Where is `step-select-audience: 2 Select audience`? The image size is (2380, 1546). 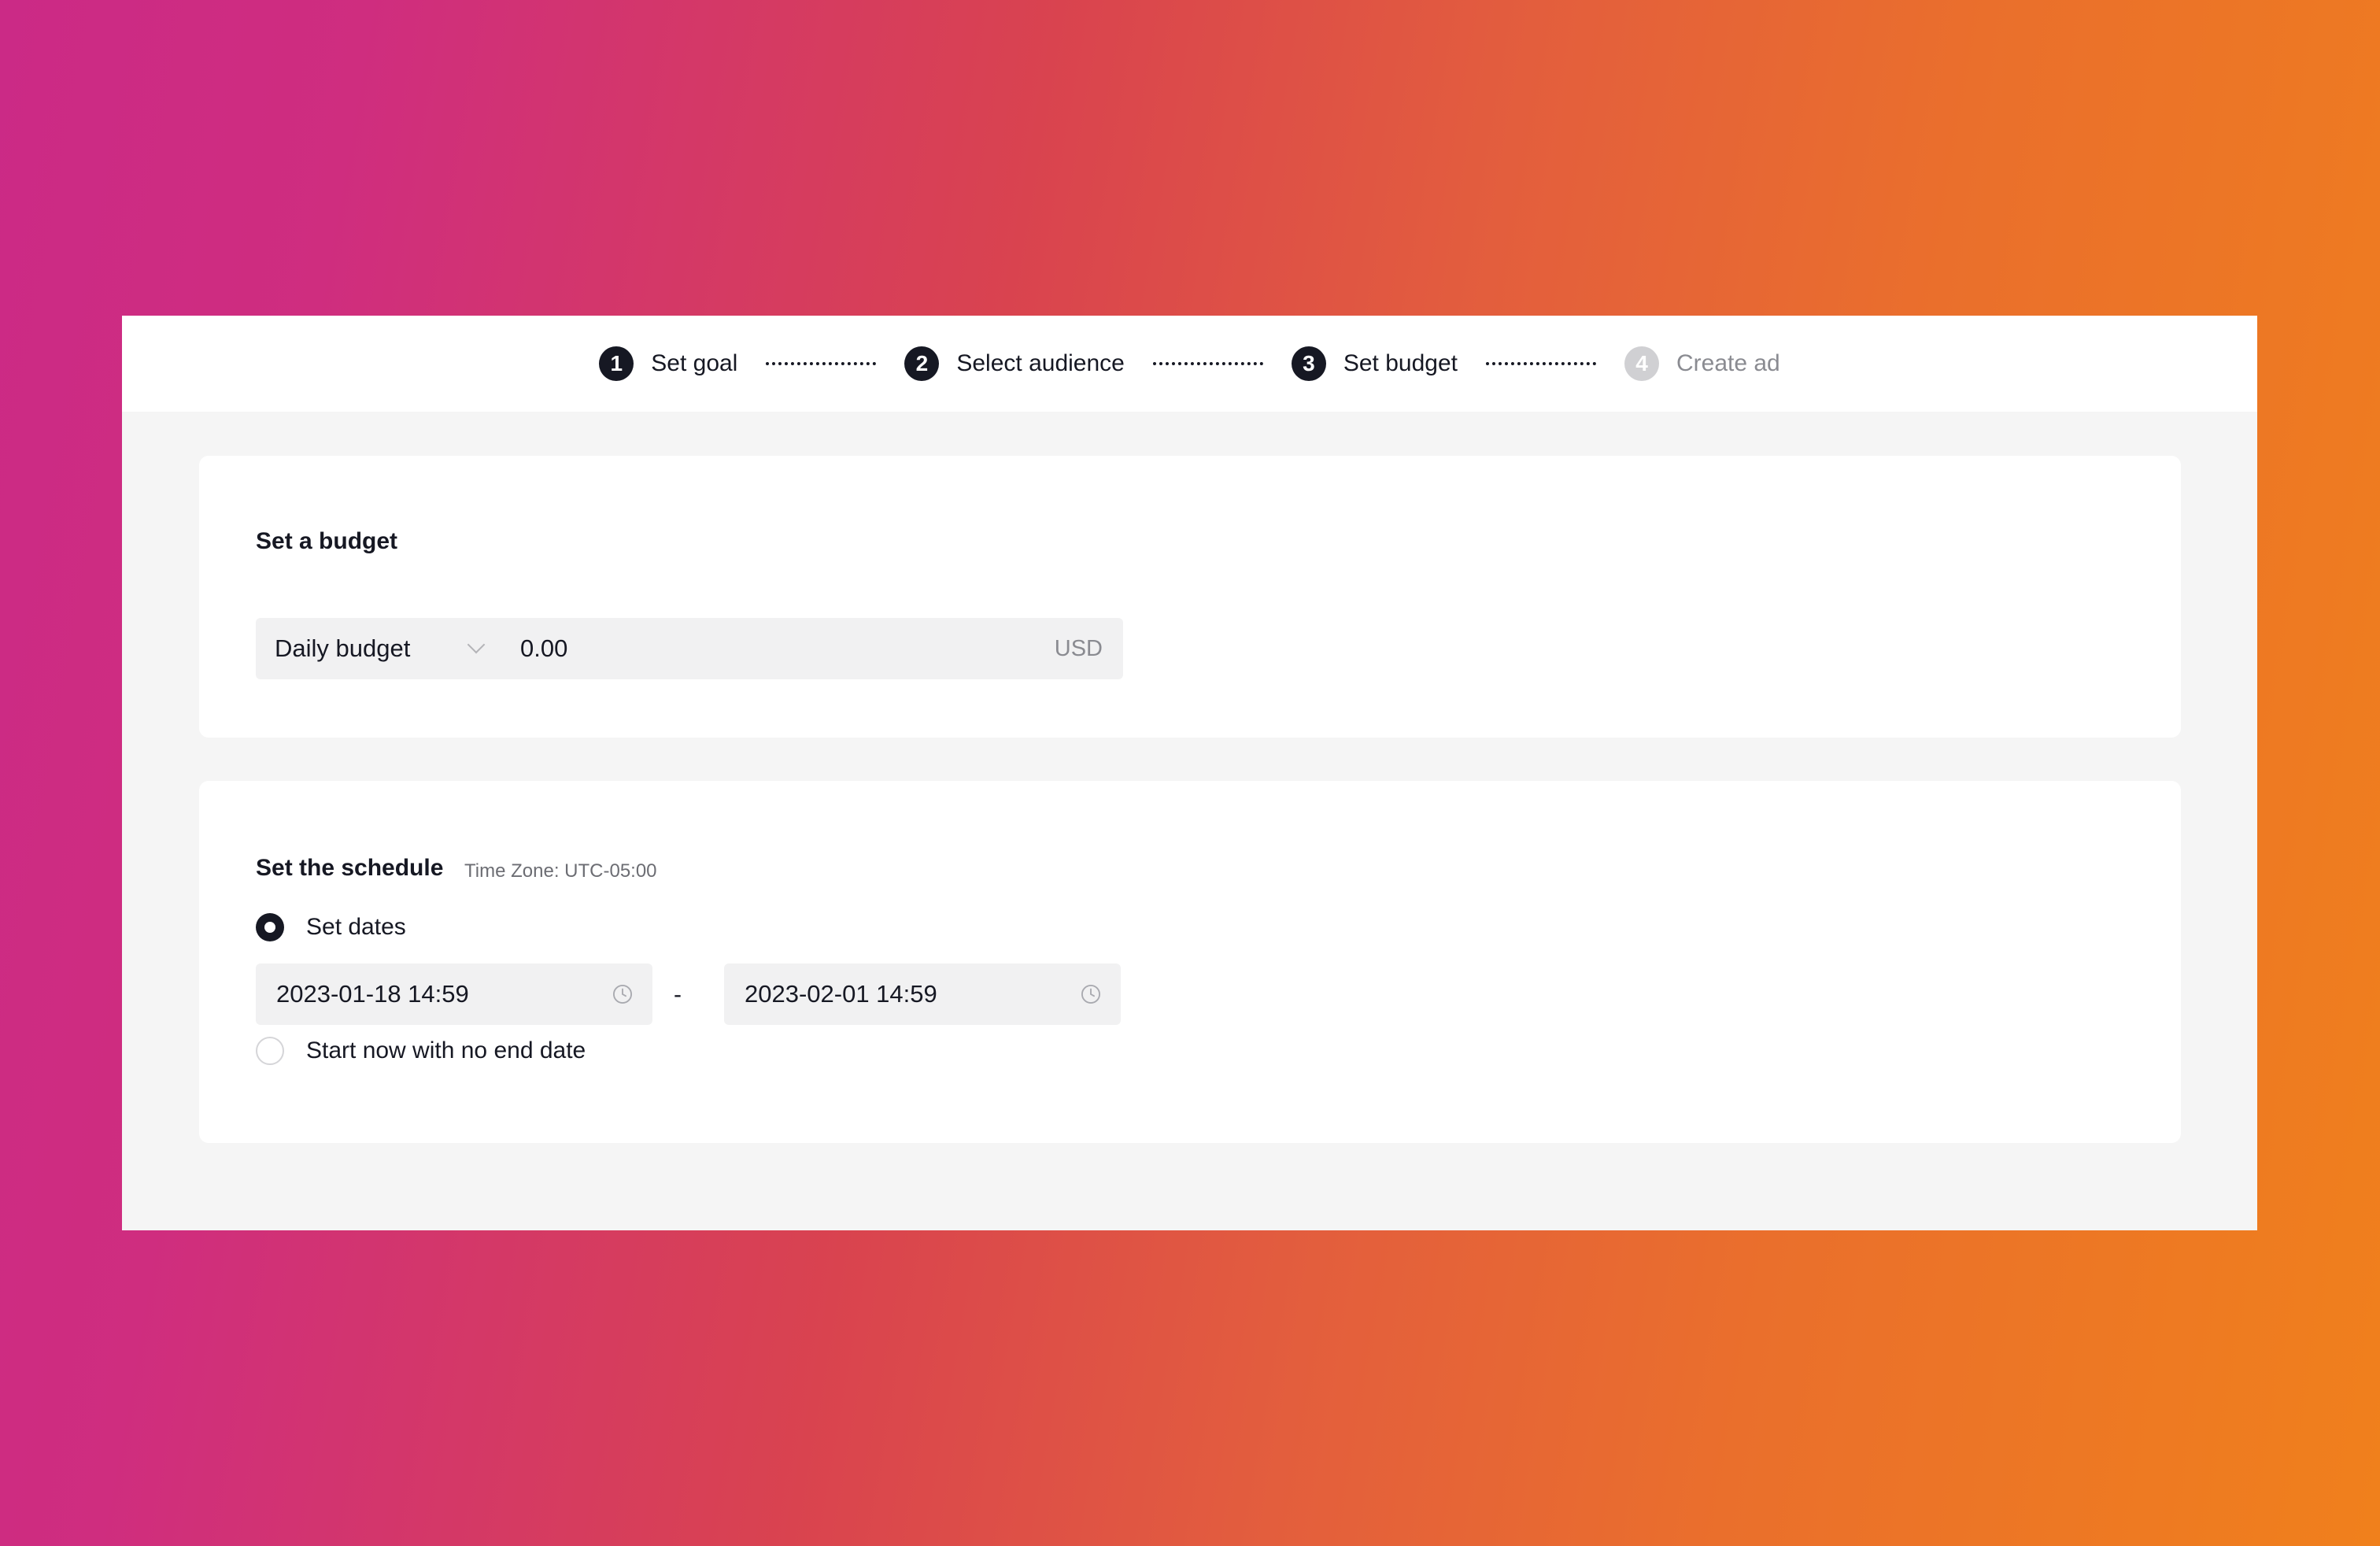
step-select-audience: 2 Select audience is located at coordinates (1015, 363).